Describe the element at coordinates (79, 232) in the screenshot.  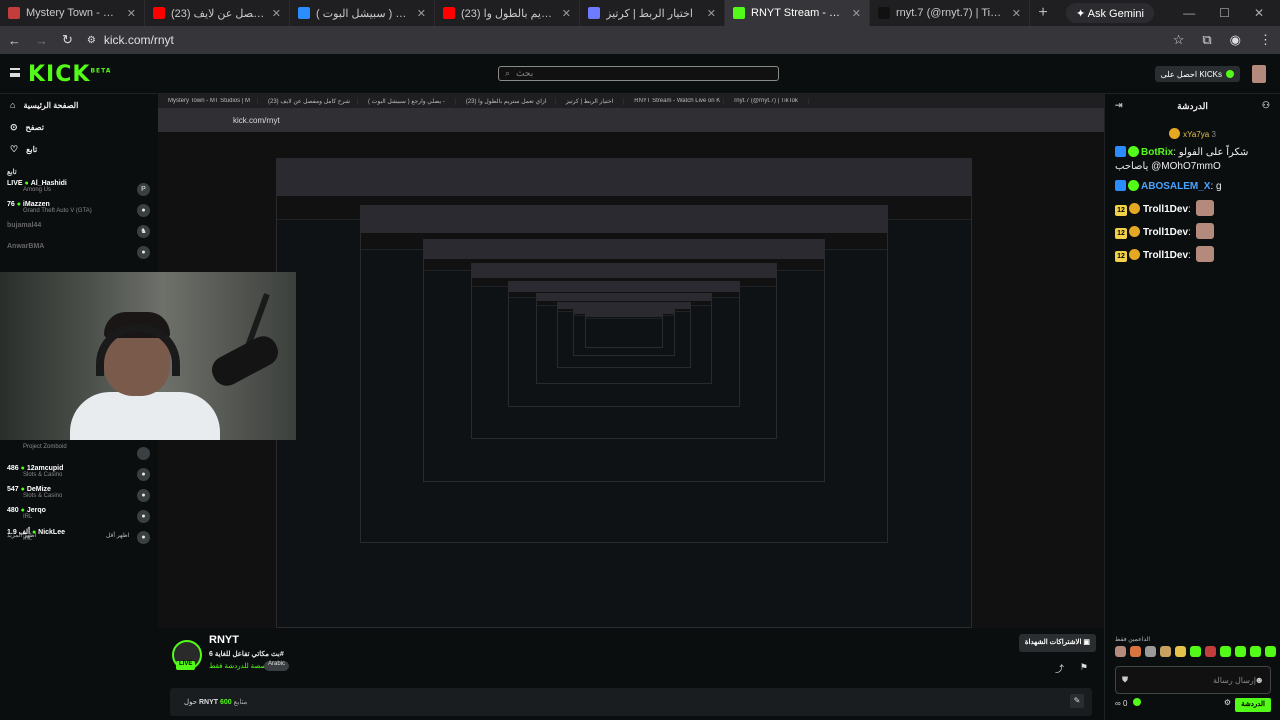
I see `followed-channel: bujamal44 ♞` at that location.